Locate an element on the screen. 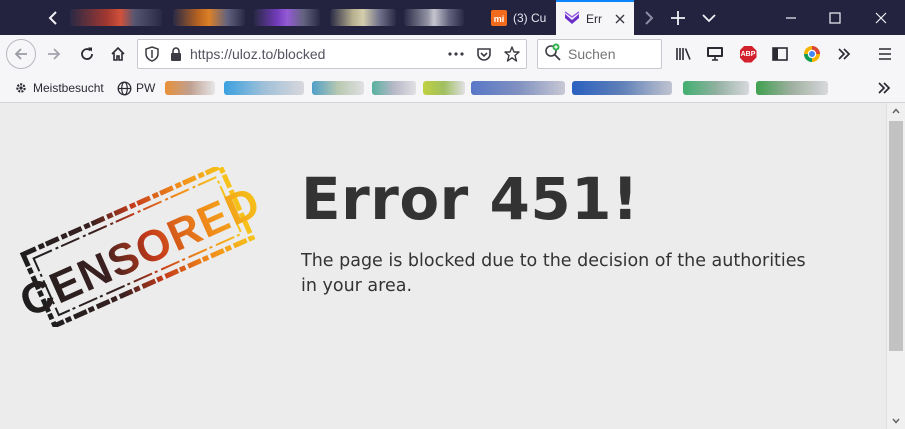 This screenshot has width=905, height=429. monitor-icon is located at coordinates (715, 54).